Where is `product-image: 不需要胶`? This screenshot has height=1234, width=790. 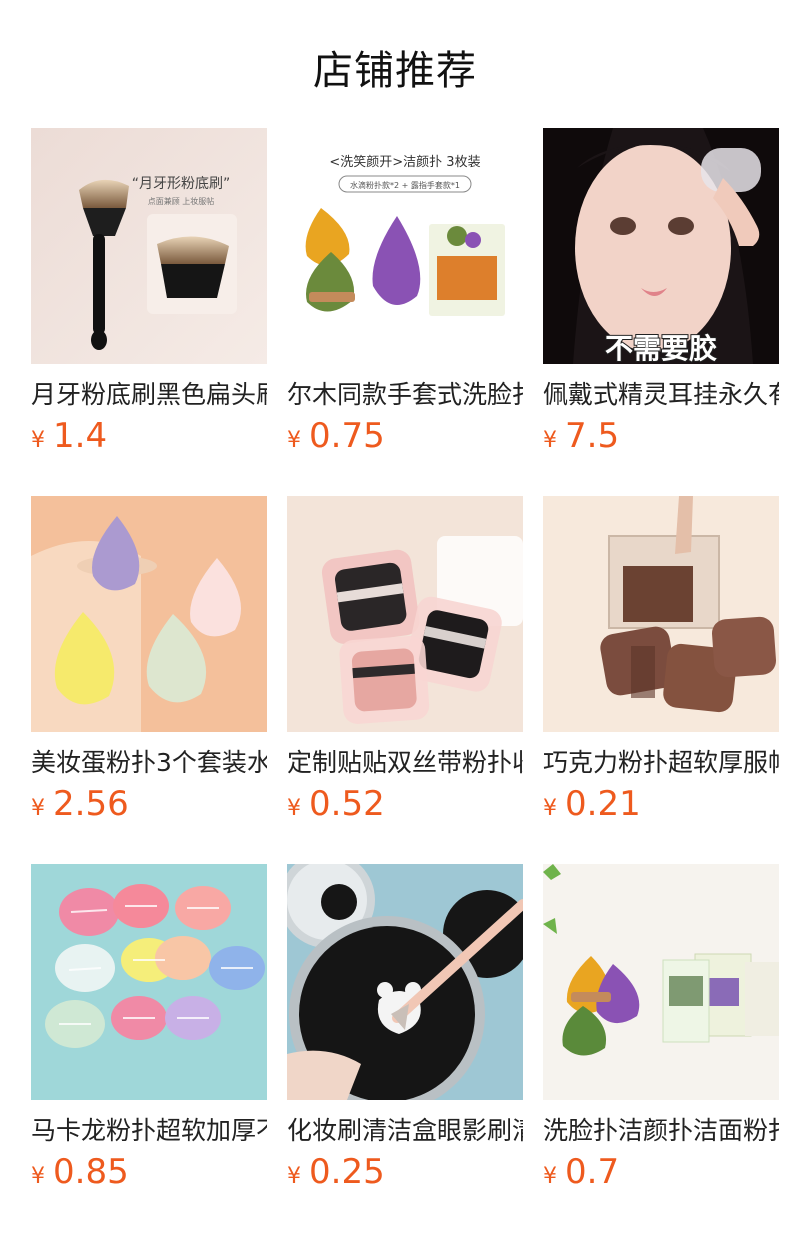 product-image: 不需要胶 is located at coordinates (661, 246).